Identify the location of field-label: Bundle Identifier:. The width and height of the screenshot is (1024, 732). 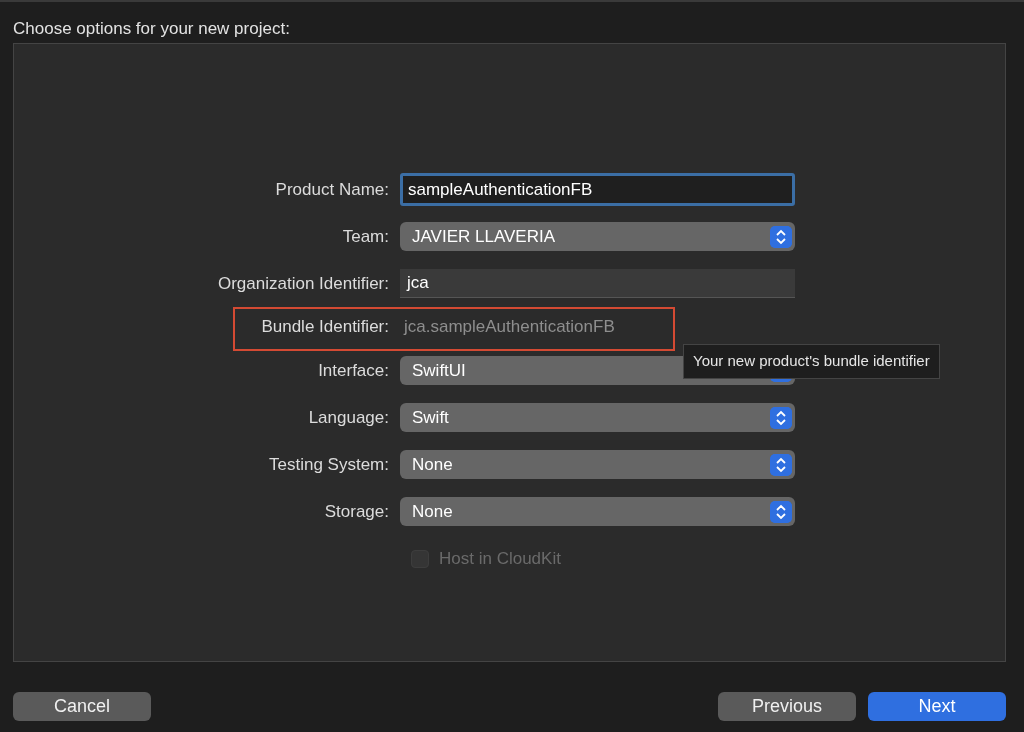
(325, 327).